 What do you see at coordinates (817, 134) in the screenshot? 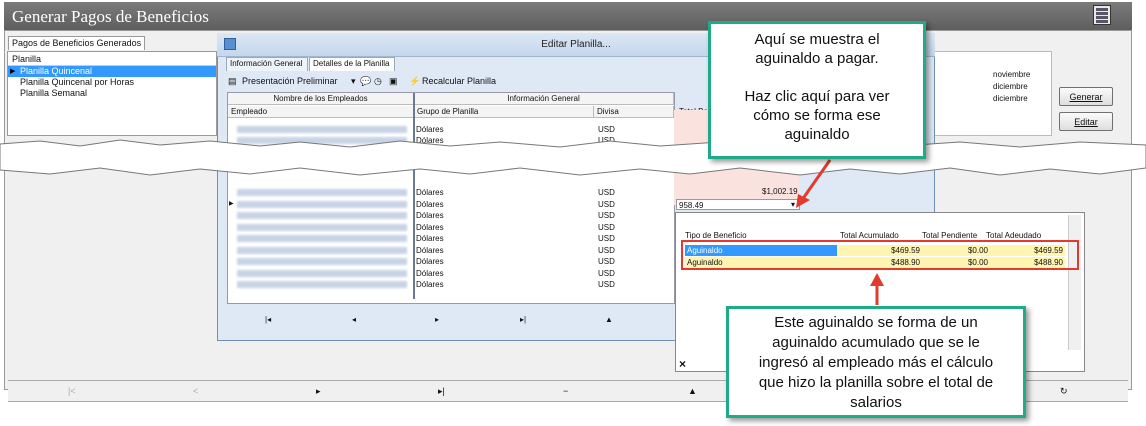
I see `callout-line: aguinaldo` at bounding box center [817, 134].